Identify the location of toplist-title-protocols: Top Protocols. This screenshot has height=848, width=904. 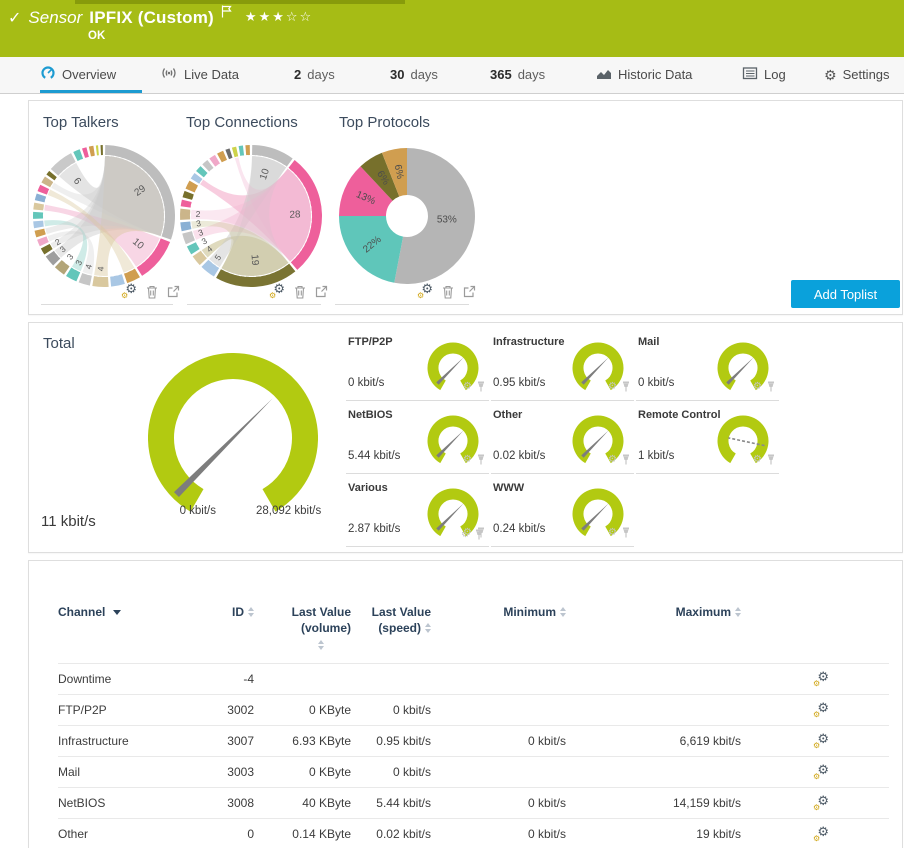
(384, 122).